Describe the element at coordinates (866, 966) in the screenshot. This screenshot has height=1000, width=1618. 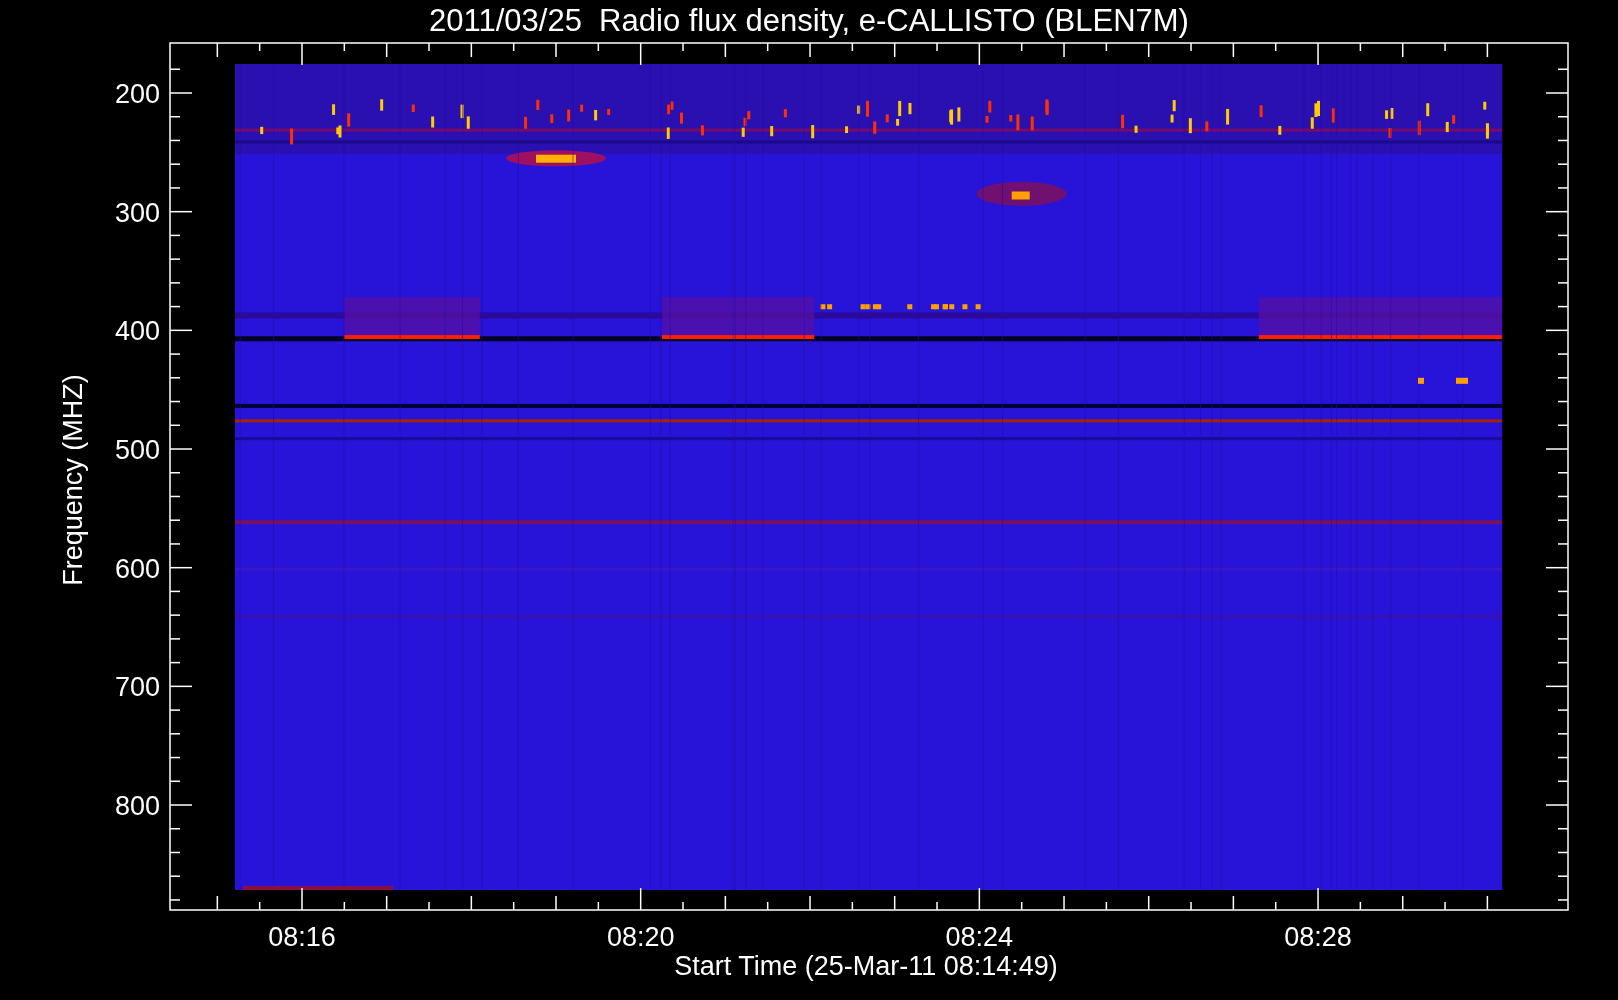
I see `x-axis-label: Start Time (25-Mar-11 08:14:49)` at that location.